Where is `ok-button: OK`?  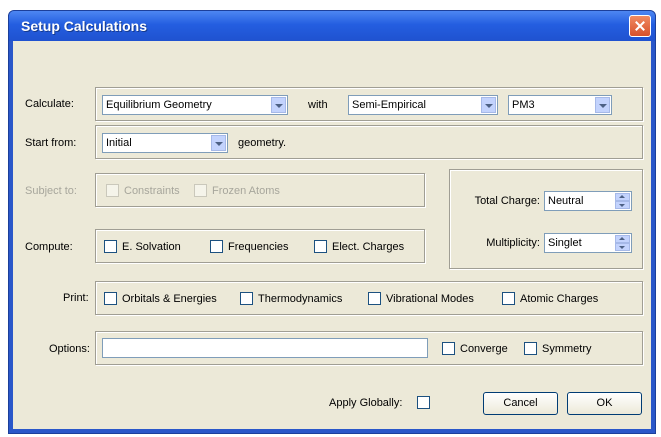 ok-button: OK is located at coordinates (604, 403).